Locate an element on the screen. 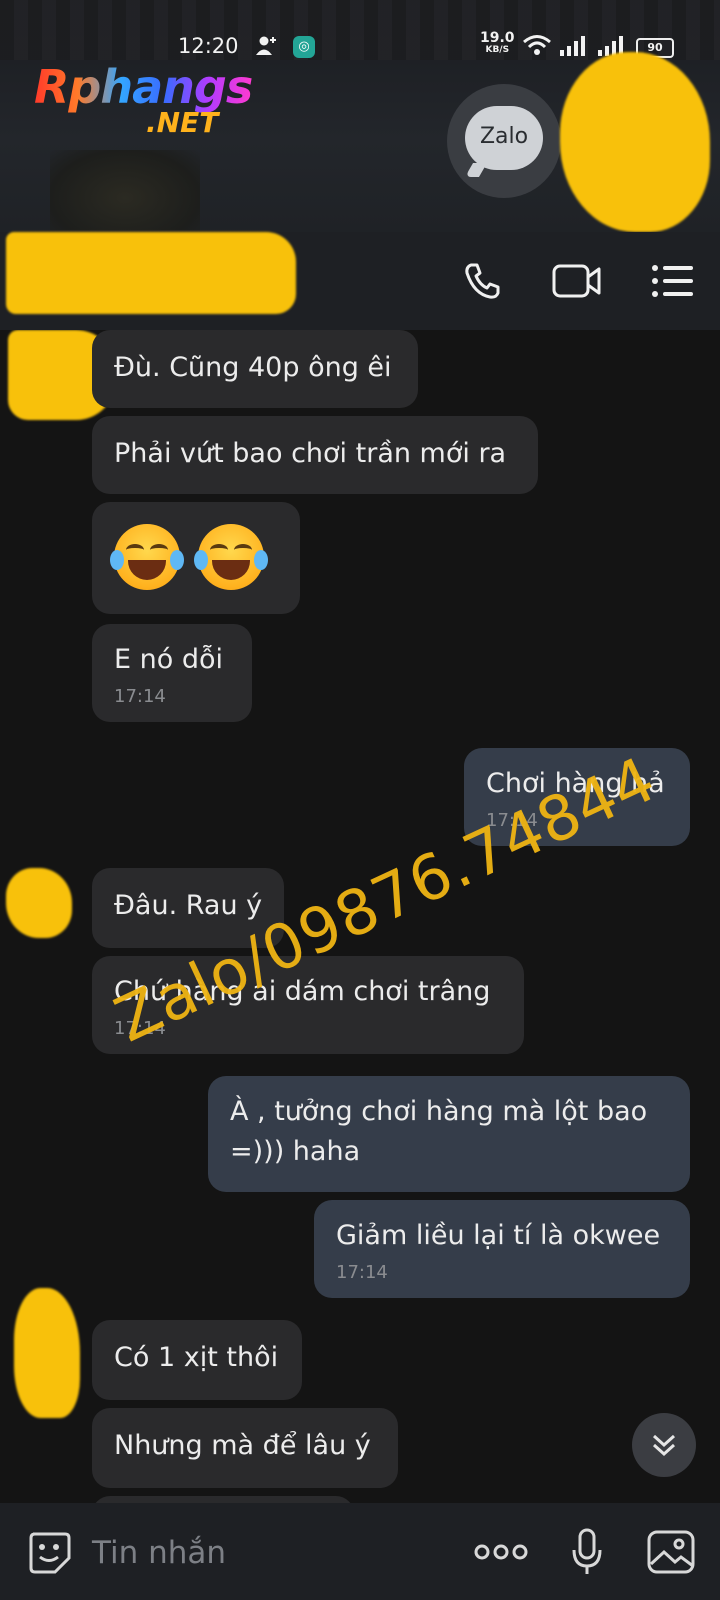 Image resolution: width=720 pixels, height=1600 pixels. message-bubble-outgoing: Giảm liều lại tí là okwee 17:14 is located at coordinates (502, 1249).